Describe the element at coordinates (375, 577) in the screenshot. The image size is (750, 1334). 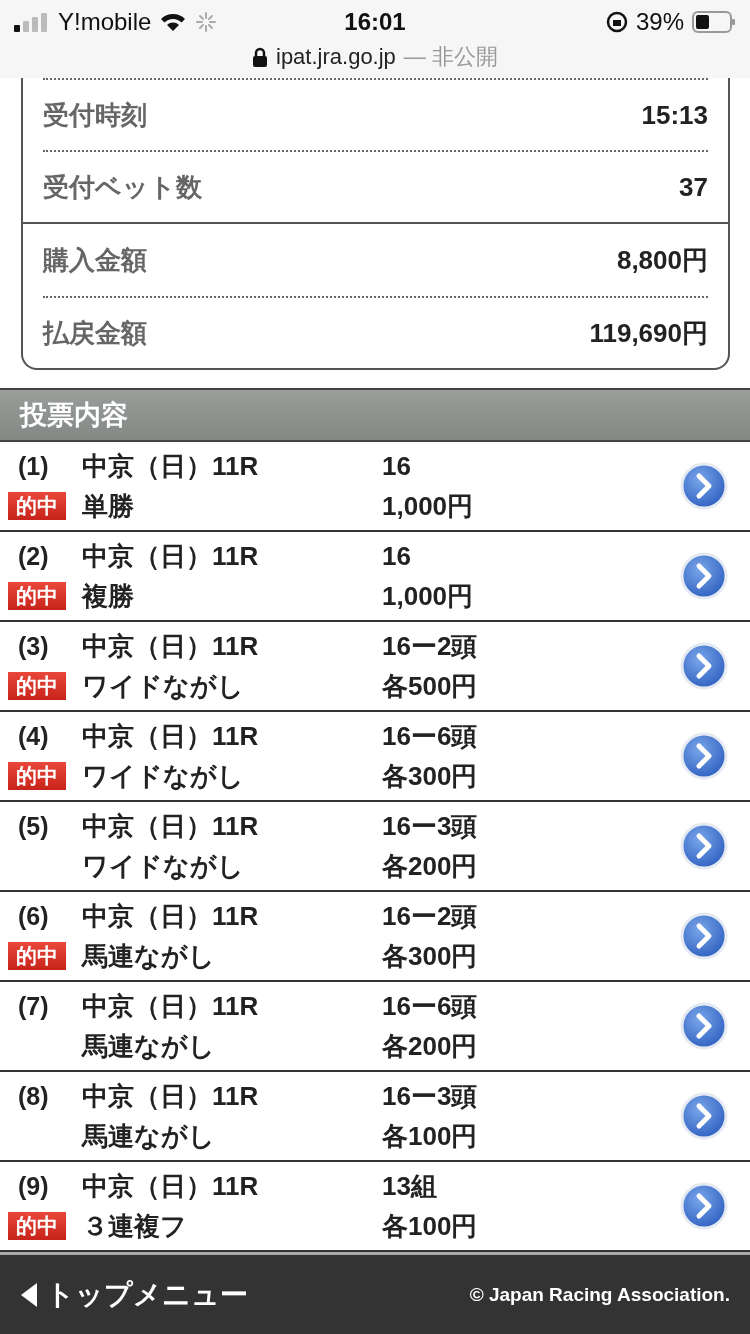
I see `bet-row: (2) 中京（日）11R 16 的中 複勝 1,000円` at that location.